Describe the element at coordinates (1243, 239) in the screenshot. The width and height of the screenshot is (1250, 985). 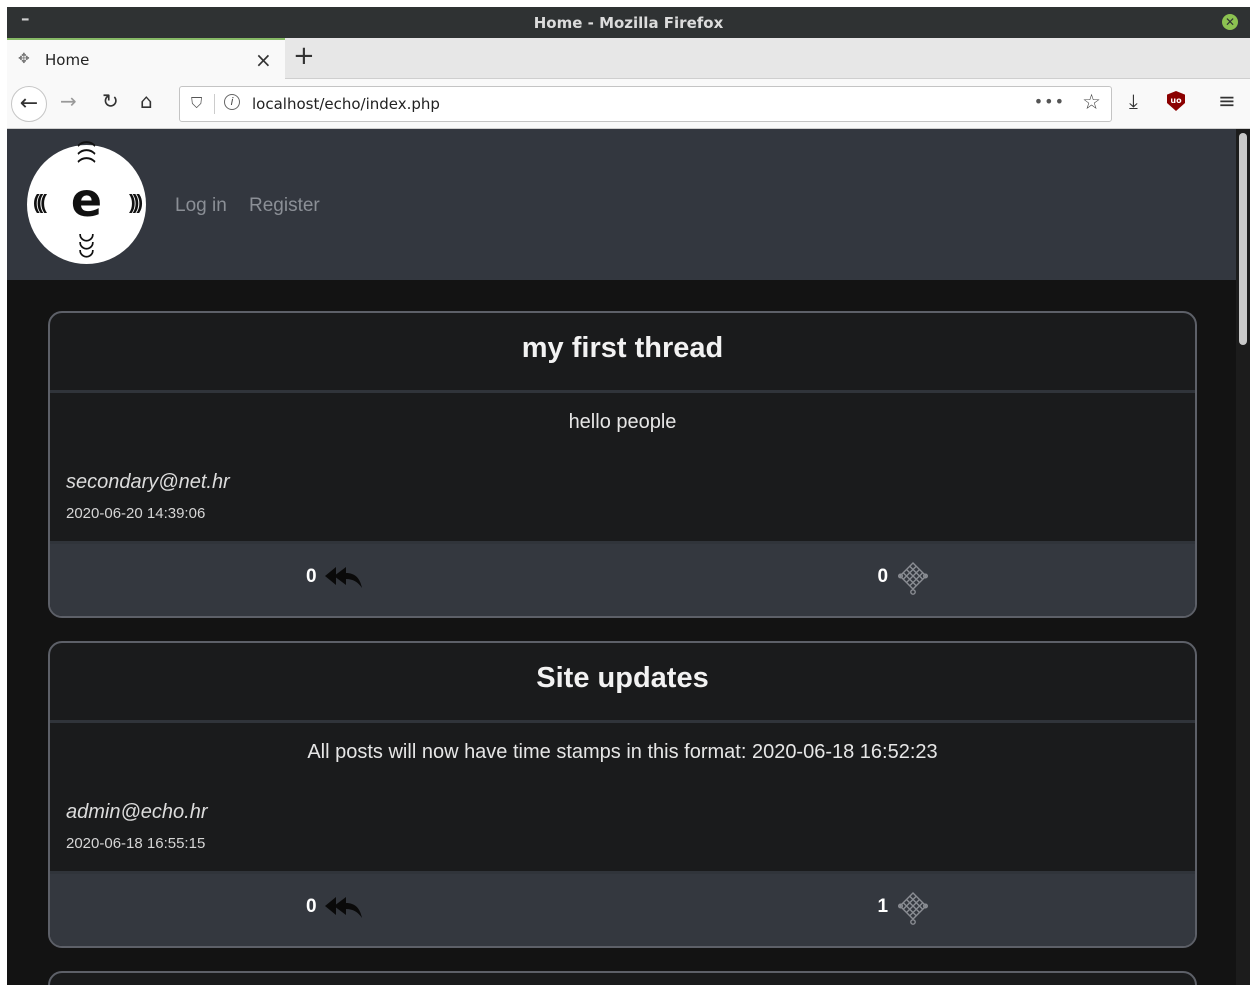
I see `scrollbar-thumb` at that location.